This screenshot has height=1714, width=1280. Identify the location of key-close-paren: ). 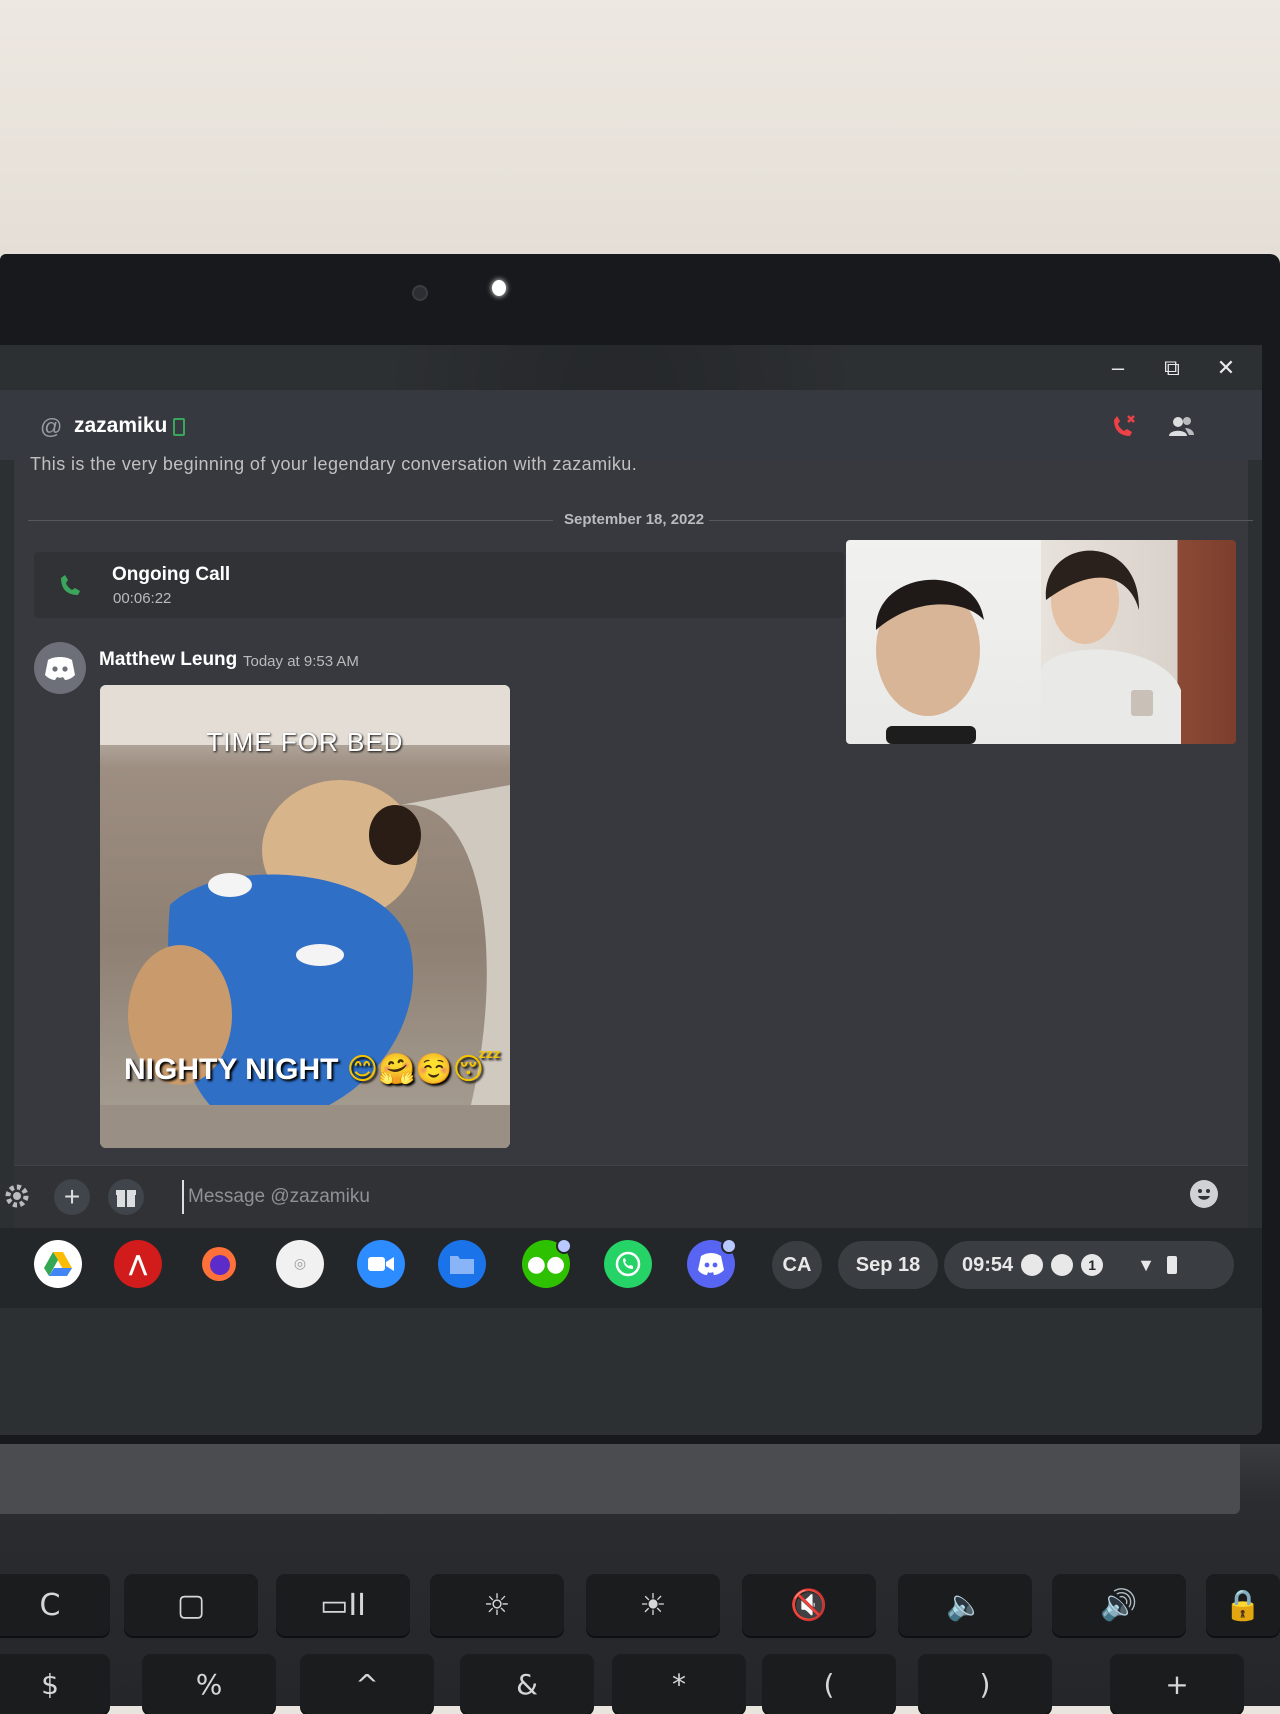
(985, 1684).